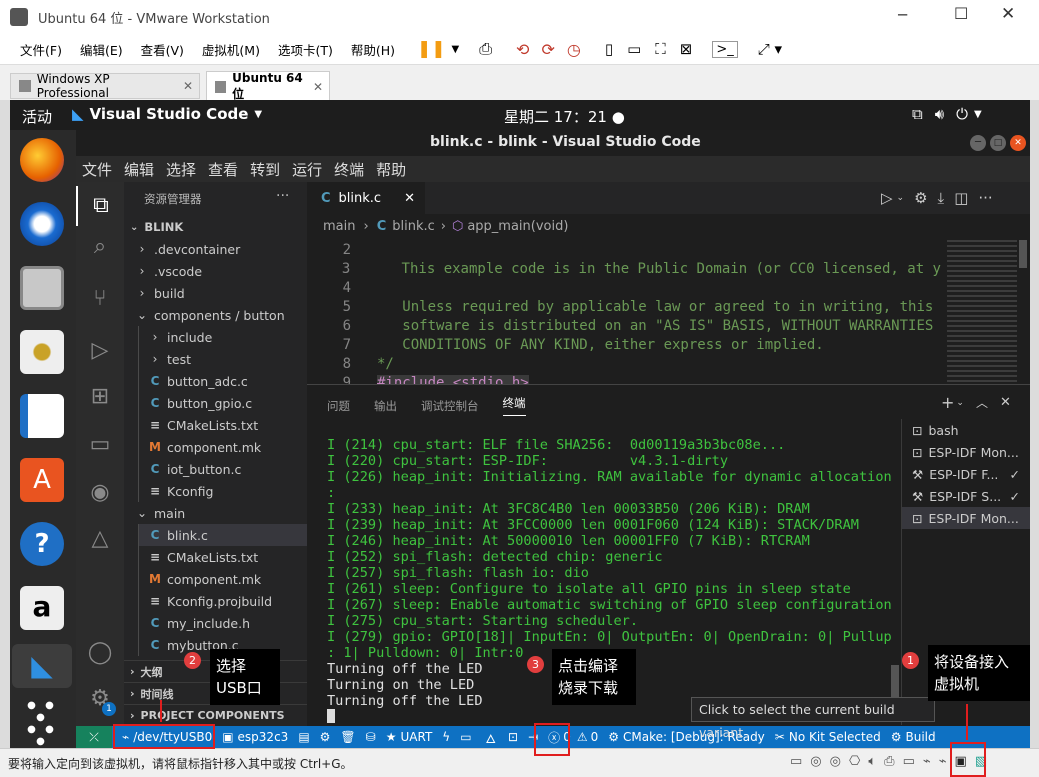 The image size is (1039, 777). What do you see at coordinates (42, 288) in the screenshot?
I see `files-icon` at bounding box center [42, 288].